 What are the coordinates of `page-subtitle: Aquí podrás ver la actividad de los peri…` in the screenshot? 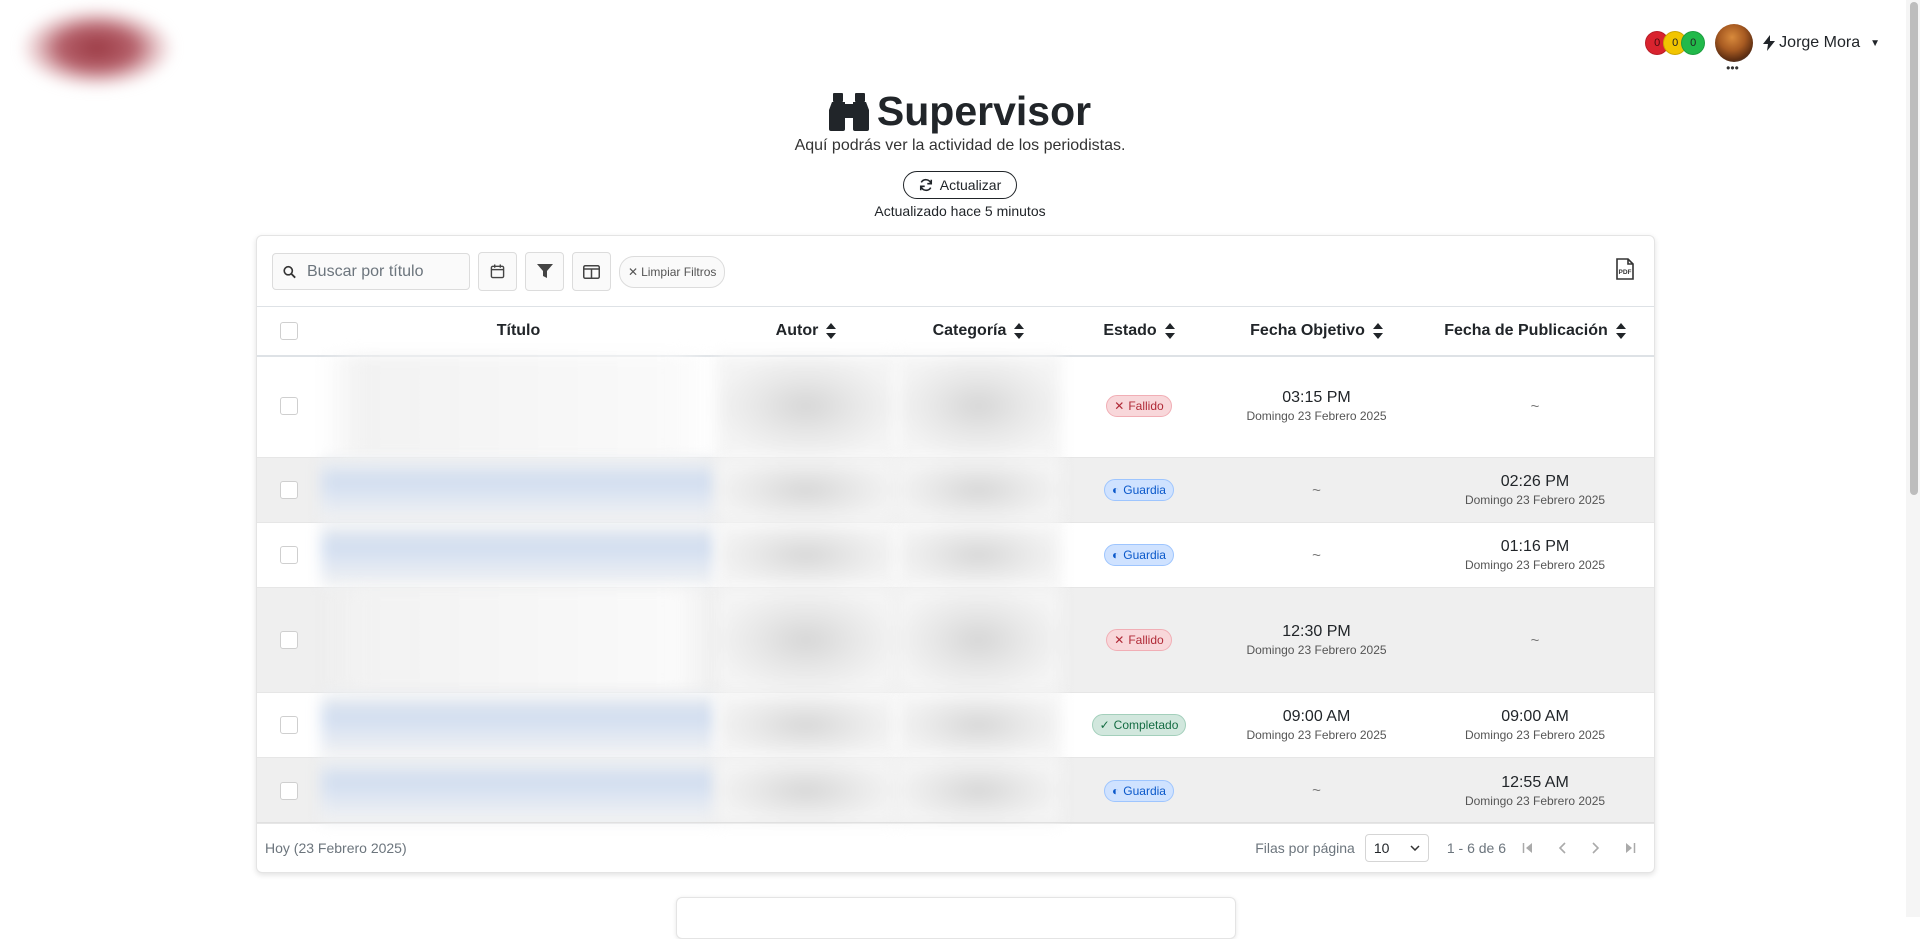 It's located at (960, 145).